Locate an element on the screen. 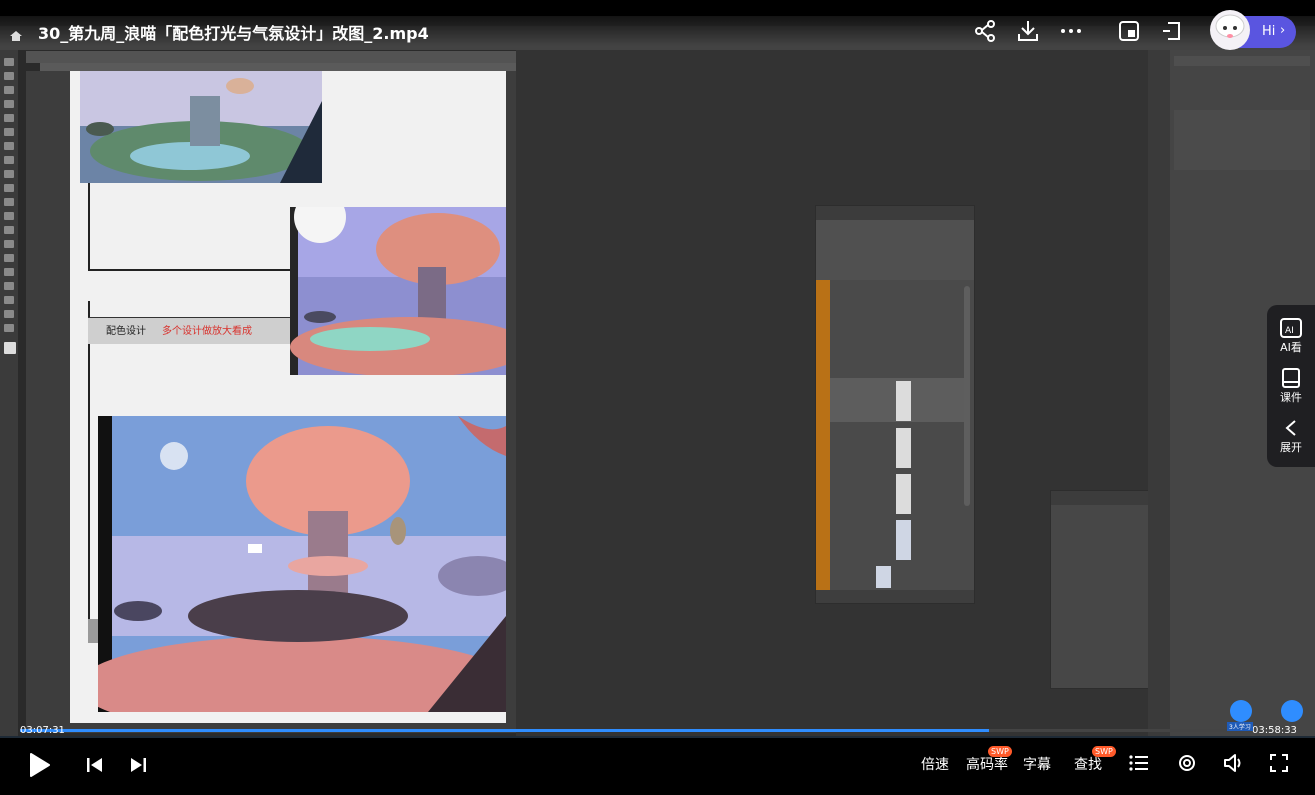  swp-badge: SWP is located at coordinates (1000, 751).